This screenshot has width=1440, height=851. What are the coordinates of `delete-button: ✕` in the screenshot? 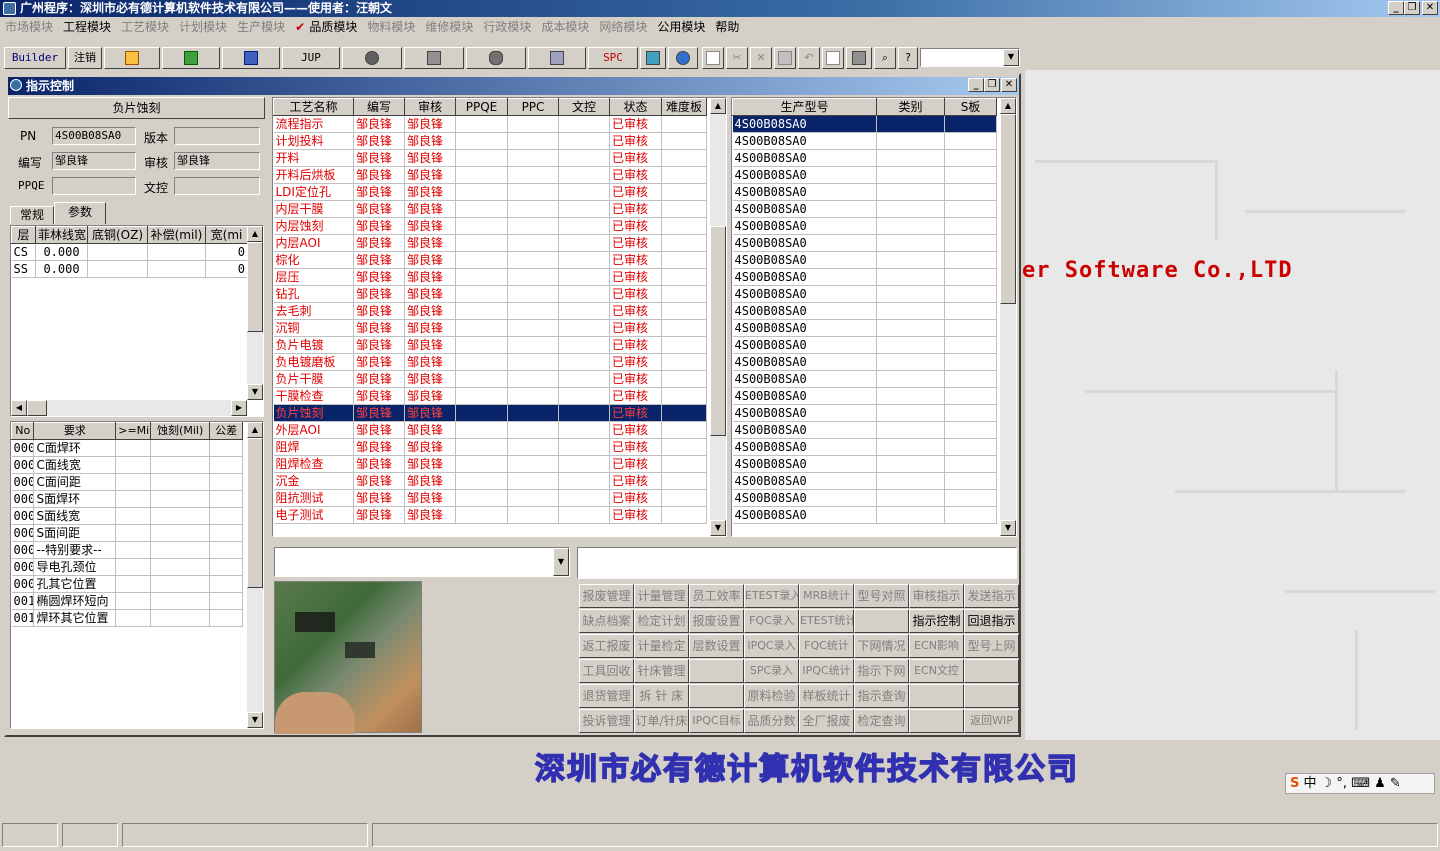 It's located at (761, 58).